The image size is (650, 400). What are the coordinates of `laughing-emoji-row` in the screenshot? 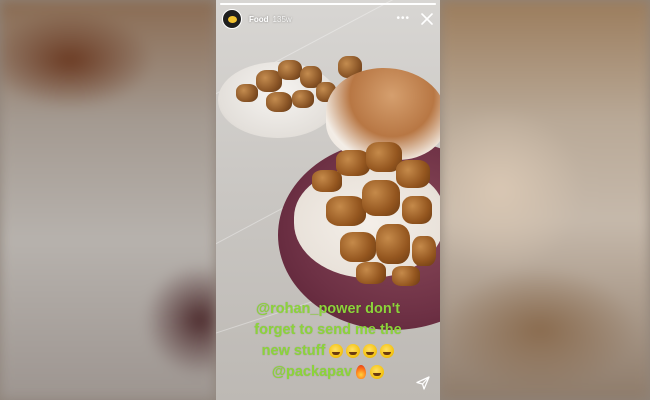 It's located at (362, 351).